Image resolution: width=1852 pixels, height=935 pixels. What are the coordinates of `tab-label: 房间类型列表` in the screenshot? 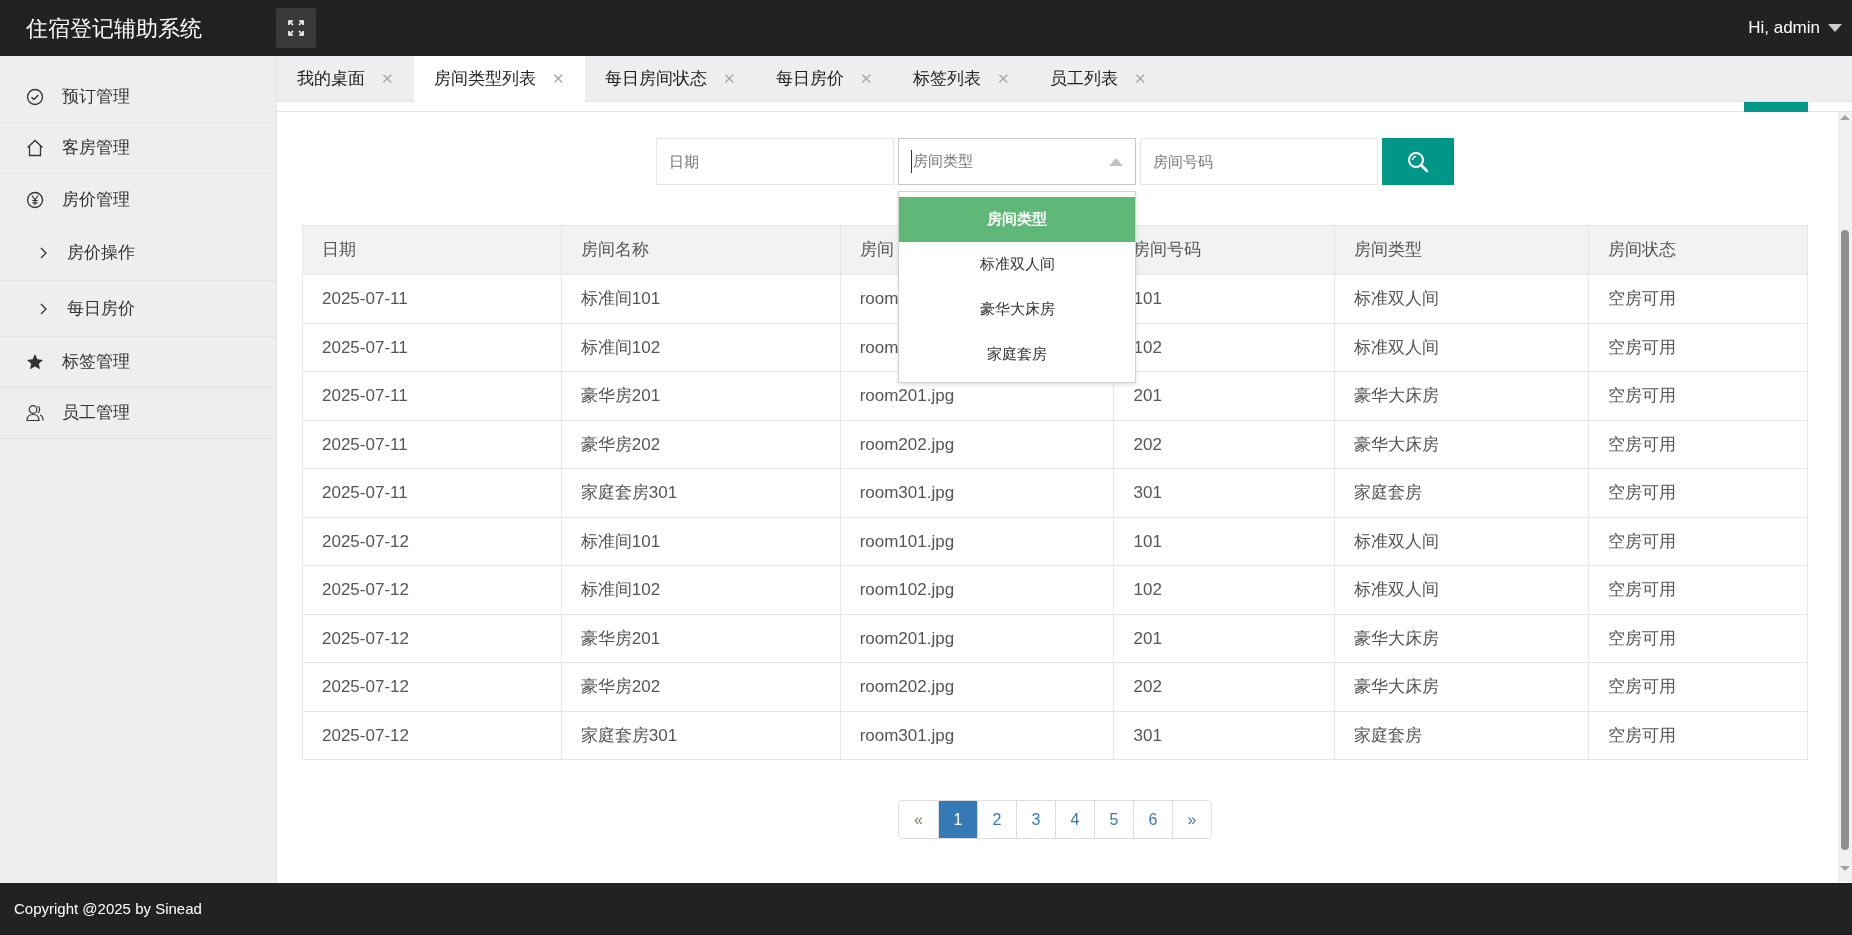 It's located at (485, 79).